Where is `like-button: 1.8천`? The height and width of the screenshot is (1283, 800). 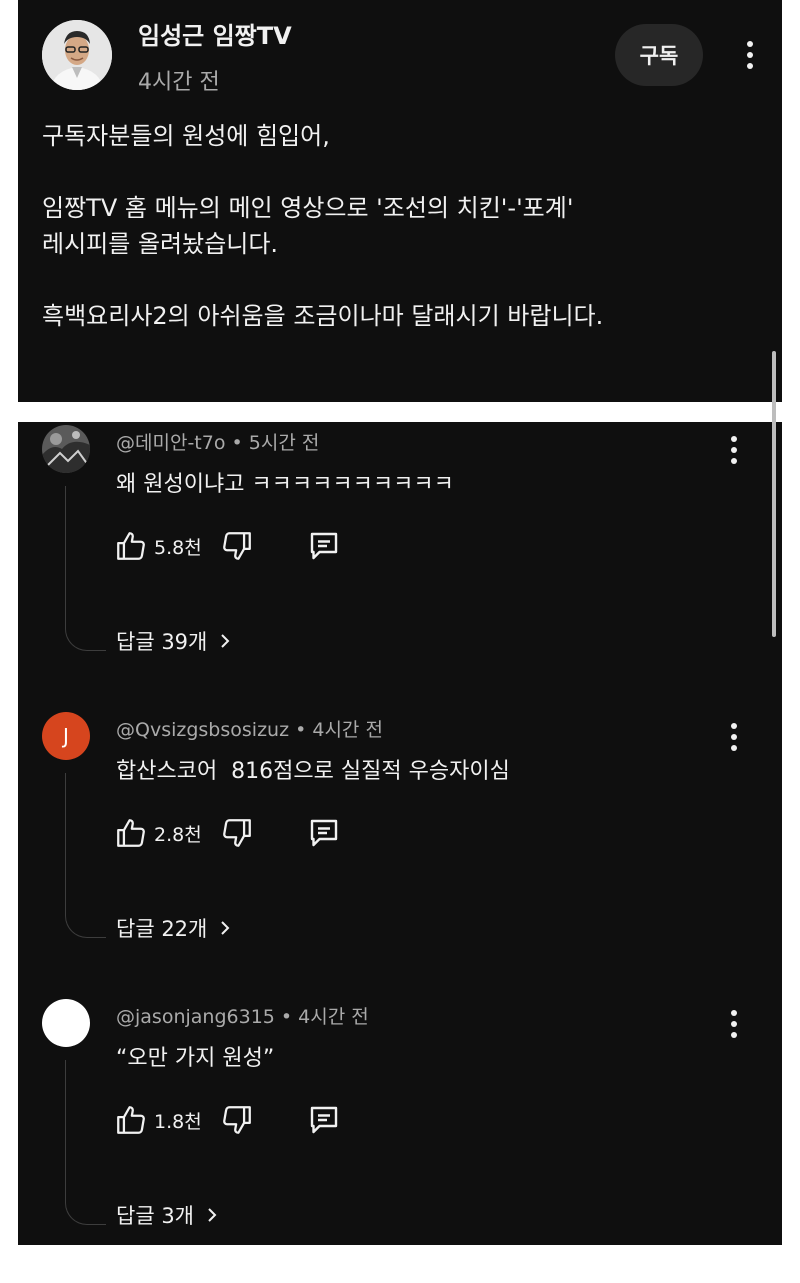
like-button: 1.8천 is located at coordinates (167, 1120).